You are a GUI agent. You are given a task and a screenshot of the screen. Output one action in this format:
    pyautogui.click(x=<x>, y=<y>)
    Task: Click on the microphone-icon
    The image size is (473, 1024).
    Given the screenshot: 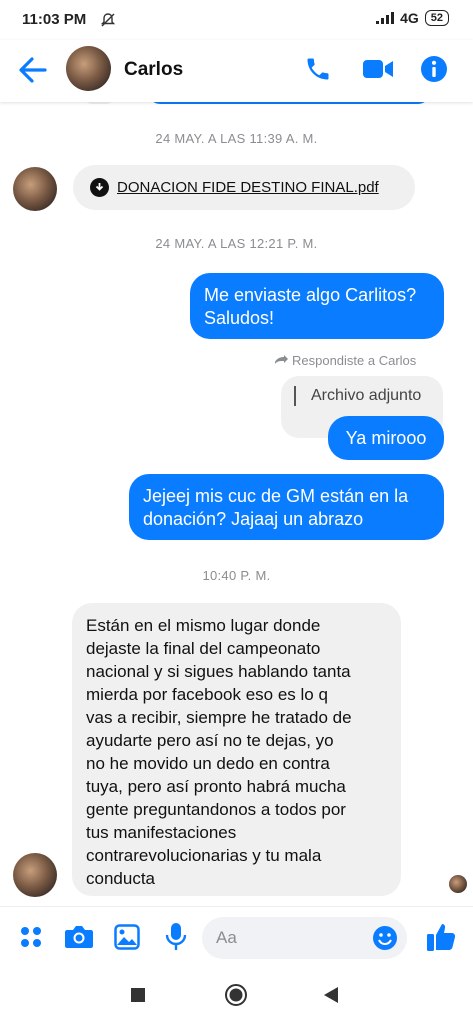 What is the action you would take?
    pyautogui.click(x=176, y=937)
    